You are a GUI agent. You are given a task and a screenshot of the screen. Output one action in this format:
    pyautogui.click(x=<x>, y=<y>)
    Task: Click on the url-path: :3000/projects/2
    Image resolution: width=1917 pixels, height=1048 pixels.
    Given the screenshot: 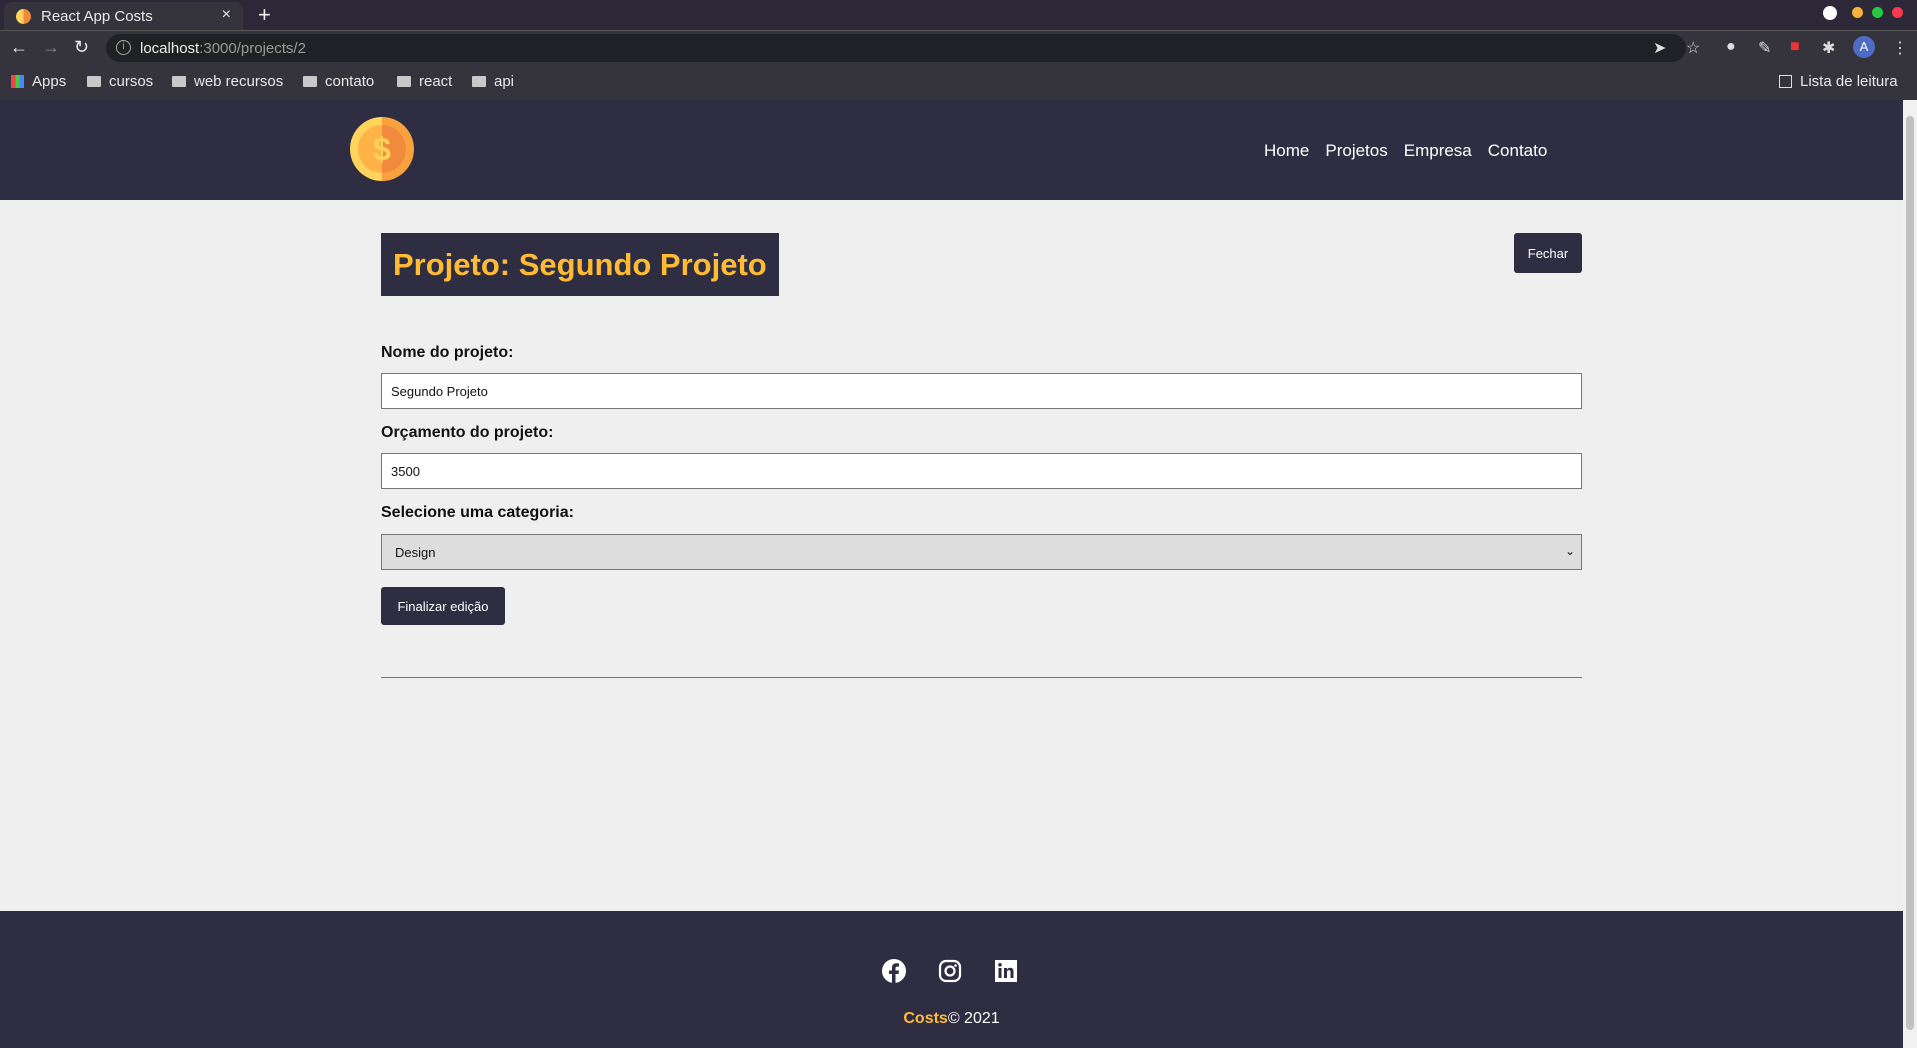 What is the action you would take?
    pyautogui.click(x=252, y=48)
    